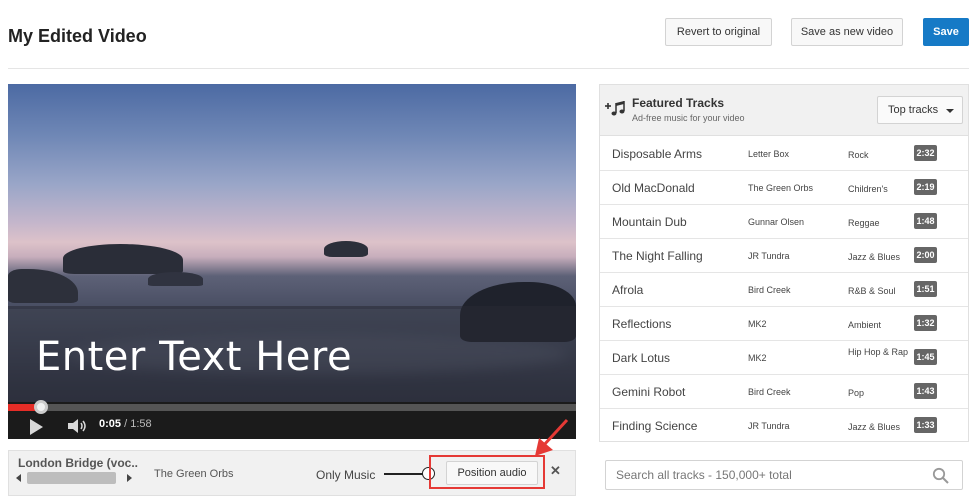  Describe the element at coordinates (769, 154) in the screenshot. I see `track-artist: Letter Box` at that location.